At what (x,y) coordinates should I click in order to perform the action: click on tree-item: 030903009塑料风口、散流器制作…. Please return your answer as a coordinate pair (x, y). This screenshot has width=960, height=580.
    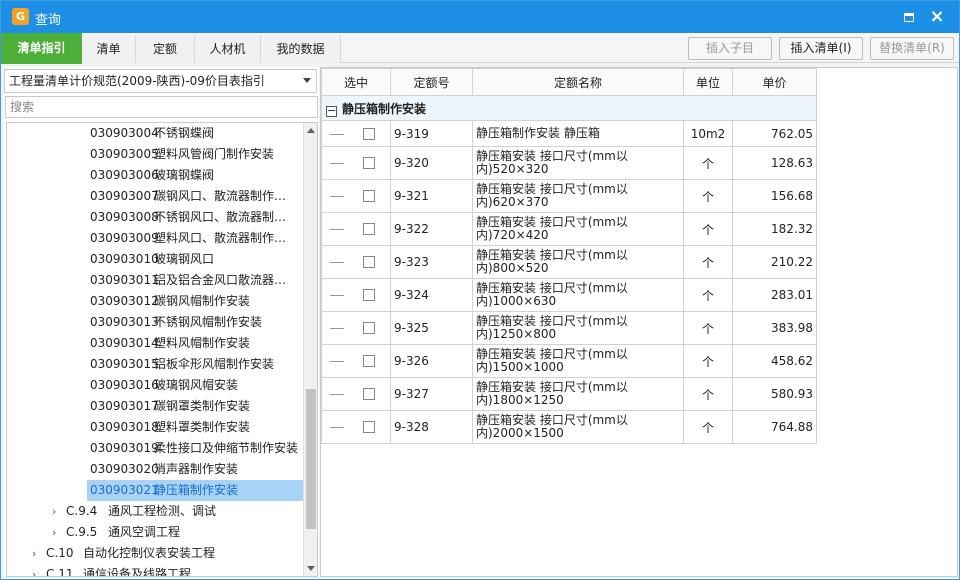
    Looking at the image, I should click on (195, 238).